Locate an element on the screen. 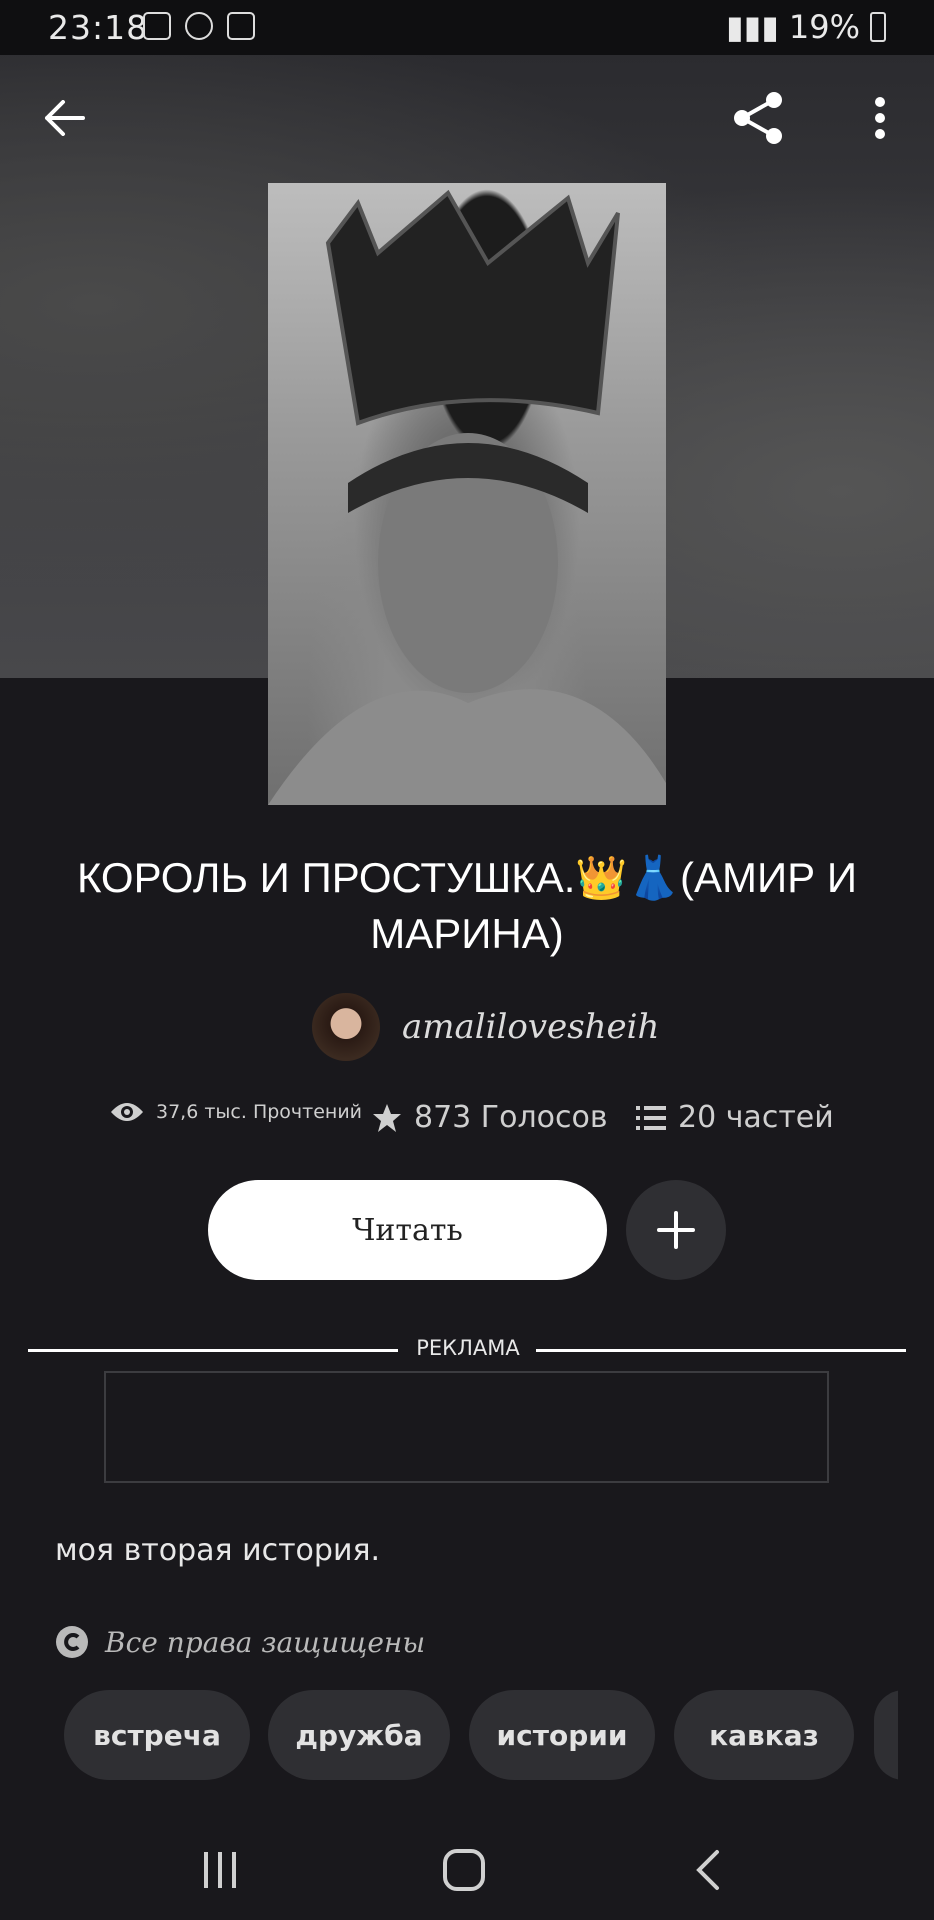  battery-percent: 19% is located at coordinates (824, 27).